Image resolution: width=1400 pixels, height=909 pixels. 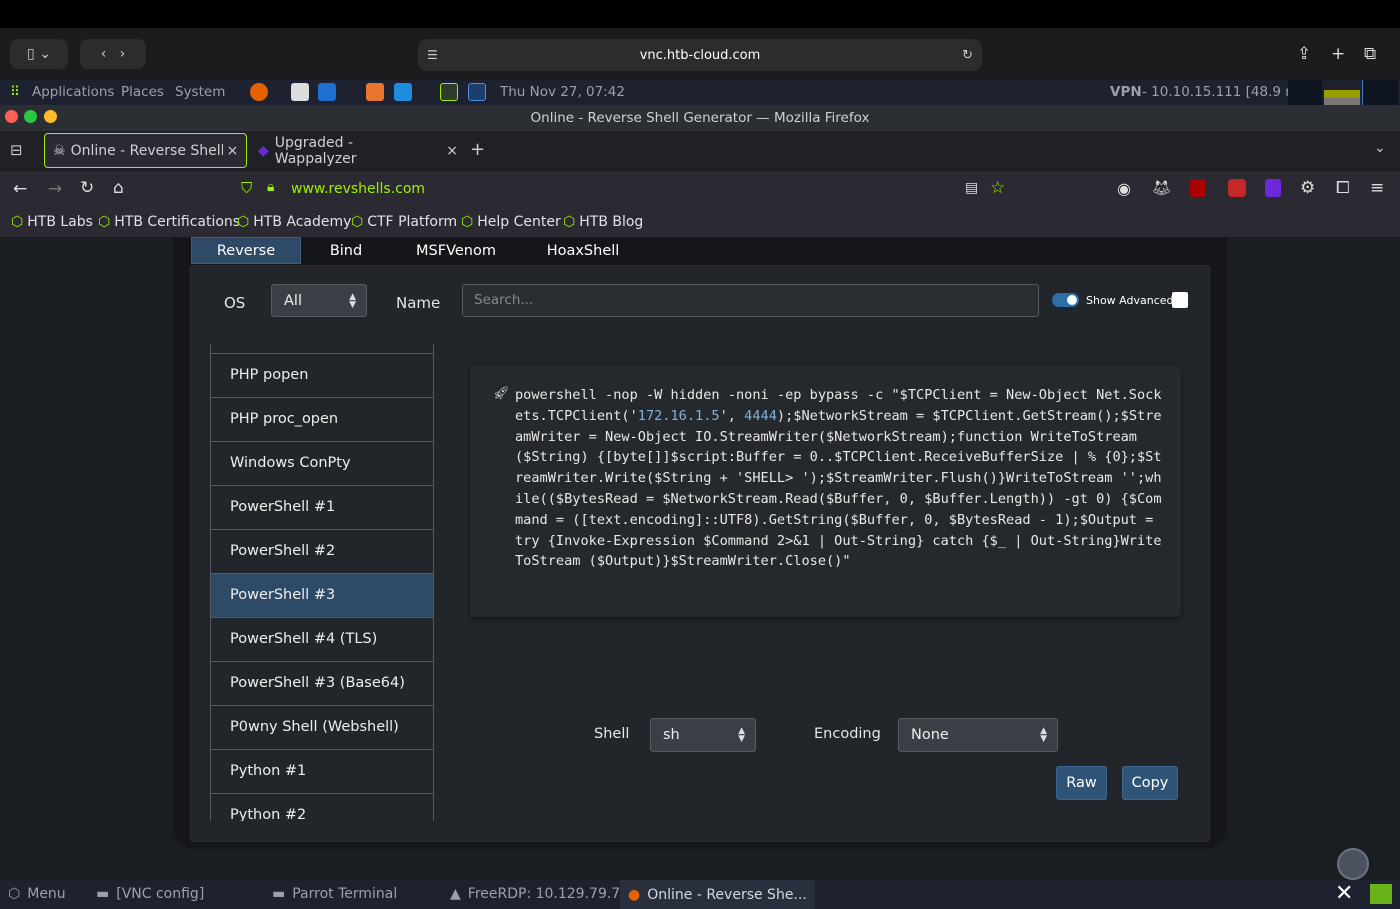 What do you see at coordinates (246, 250) in the screenshot?
I see `tab-reverse: Reverse` at bounding box center [246, 250].